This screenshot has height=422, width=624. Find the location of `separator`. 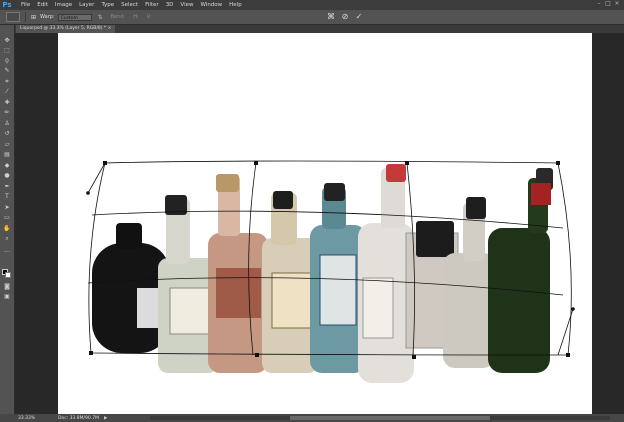

separator is located at coordinates (25, 17).